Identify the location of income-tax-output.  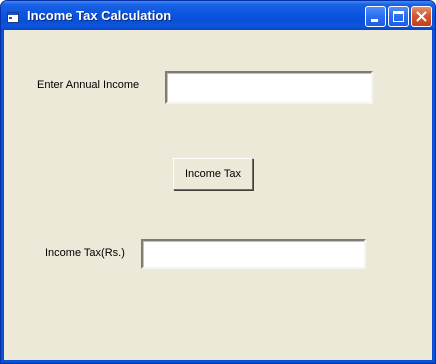
(253, 254).